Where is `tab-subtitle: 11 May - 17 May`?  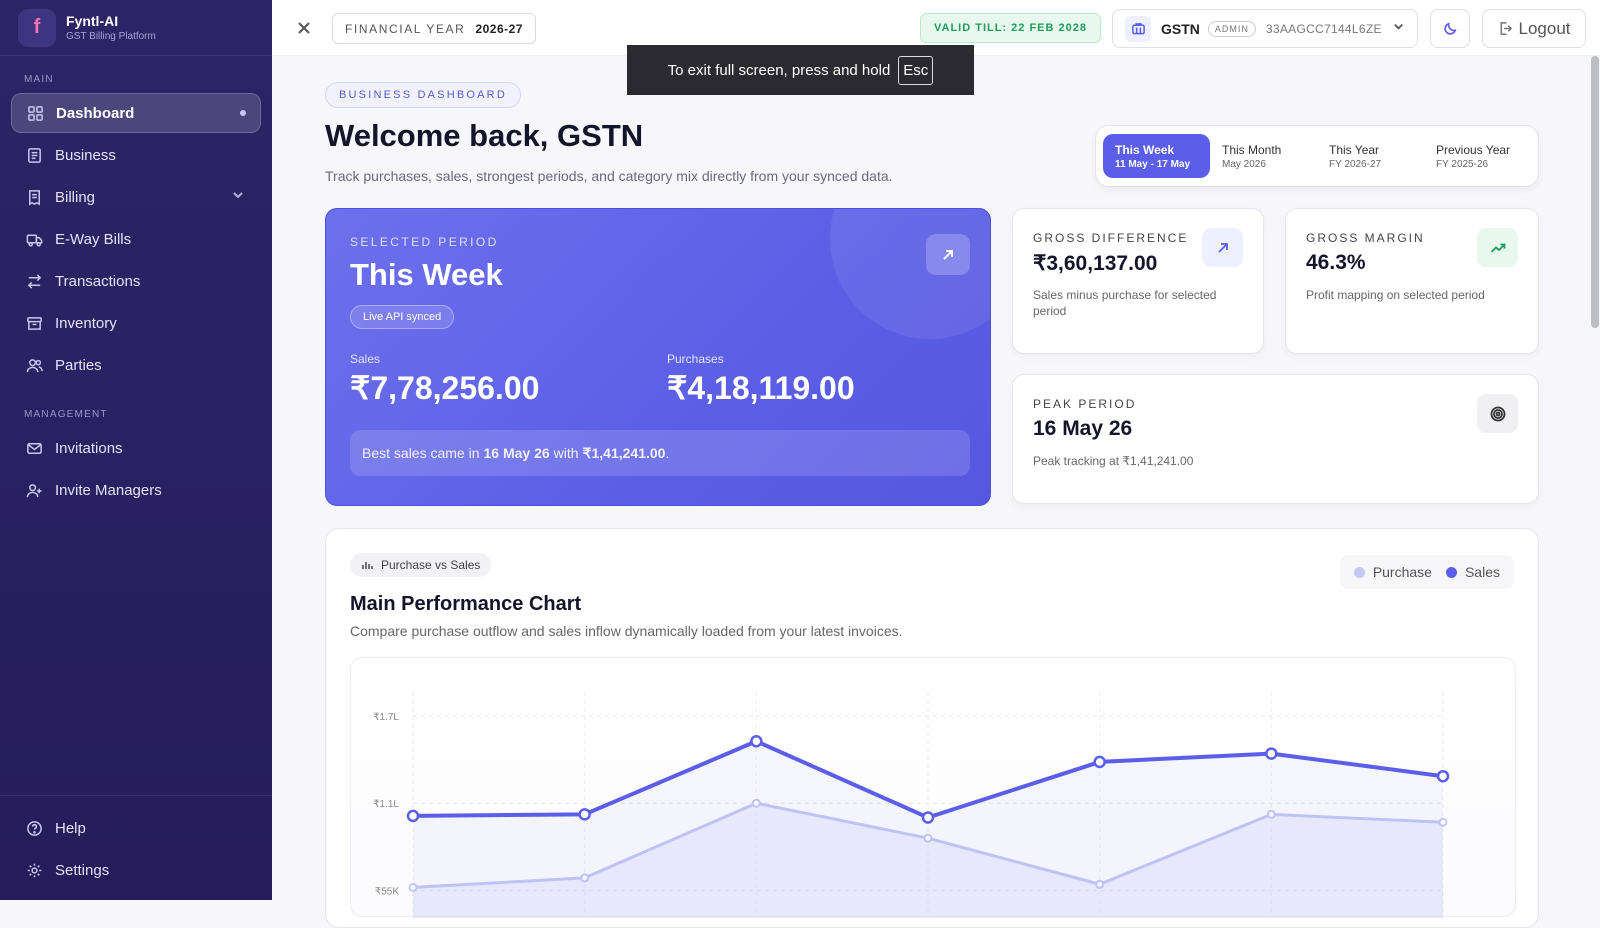
tab-subtitle: 11 May - 17 May is located at coordinates (1153, 164).